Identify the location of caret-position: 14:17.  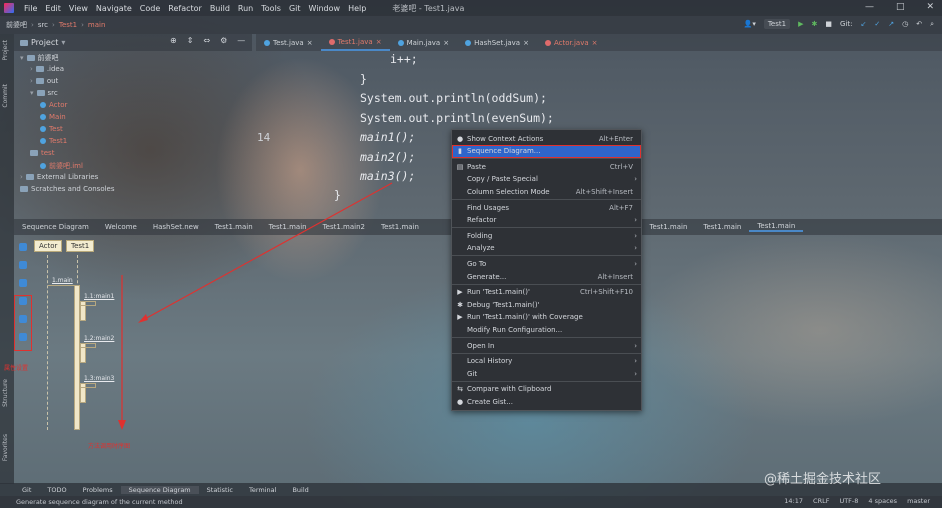
(793, 501).